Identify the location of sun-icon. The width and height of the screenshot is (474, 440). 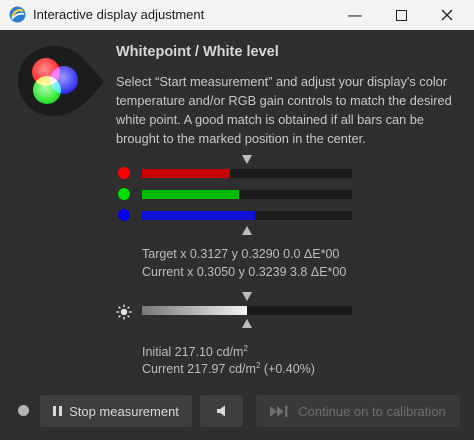
(124, 312).